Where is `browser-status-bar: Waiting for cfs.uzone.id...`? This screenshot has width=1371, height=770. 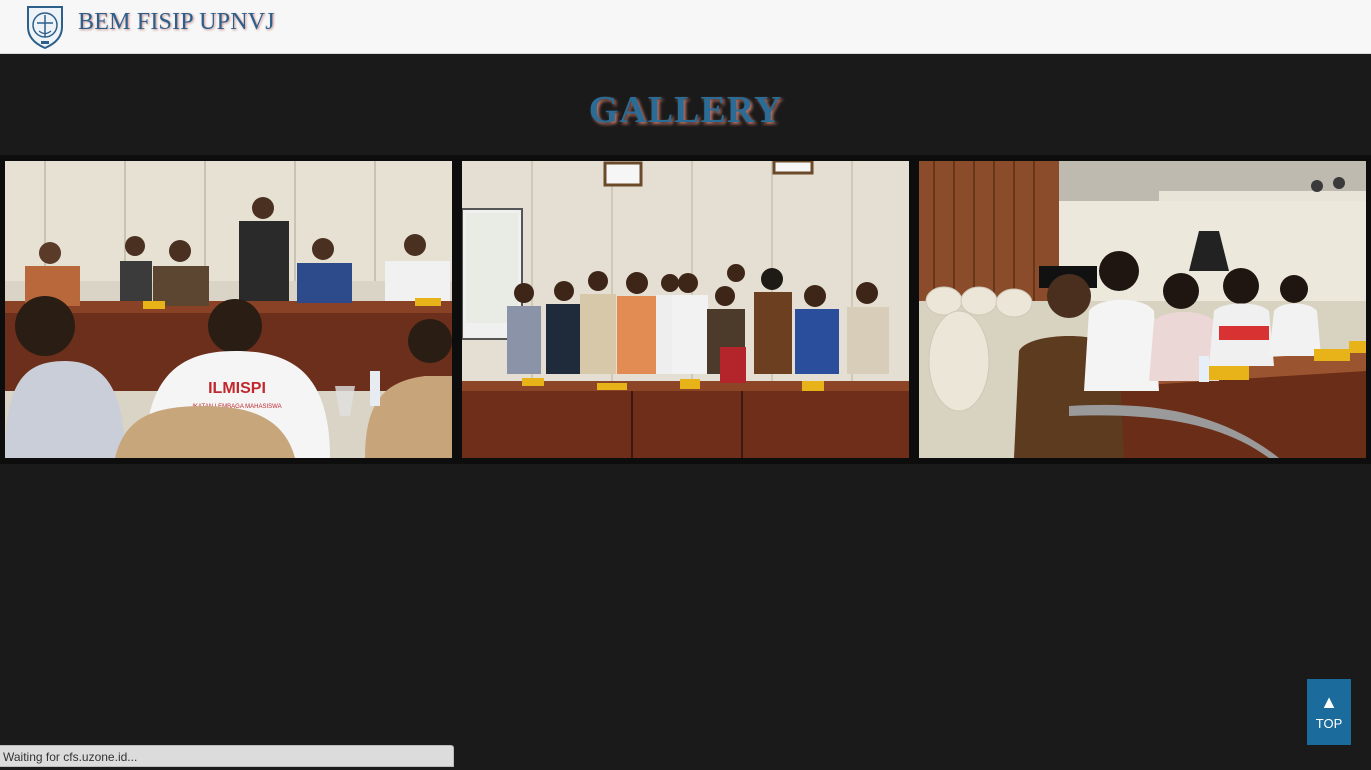
browser-status-bar: Waiting for cfs.uzone.id... is located at coordinates (227, 756).